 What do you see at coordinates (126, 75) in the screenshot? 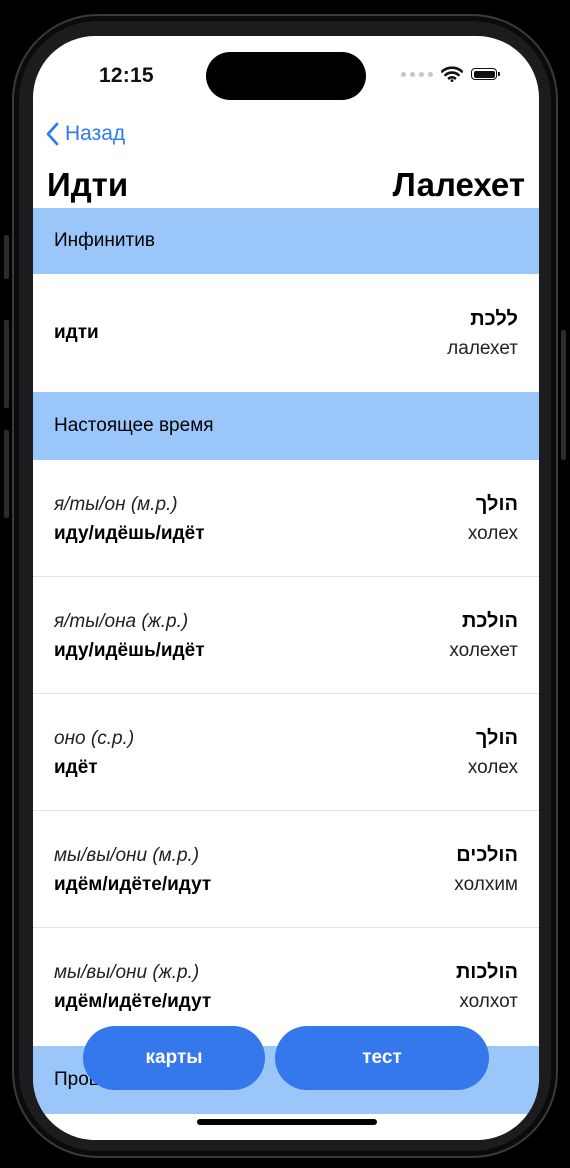
I see `status-time: 12:15` at bounding box center [126, 75].